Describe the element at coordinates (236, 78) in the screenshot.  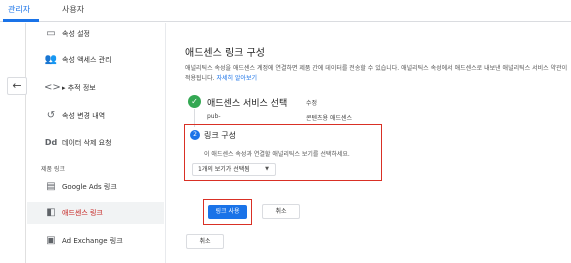
I see `learn-more-link: 자세히 알아보기` at that location.